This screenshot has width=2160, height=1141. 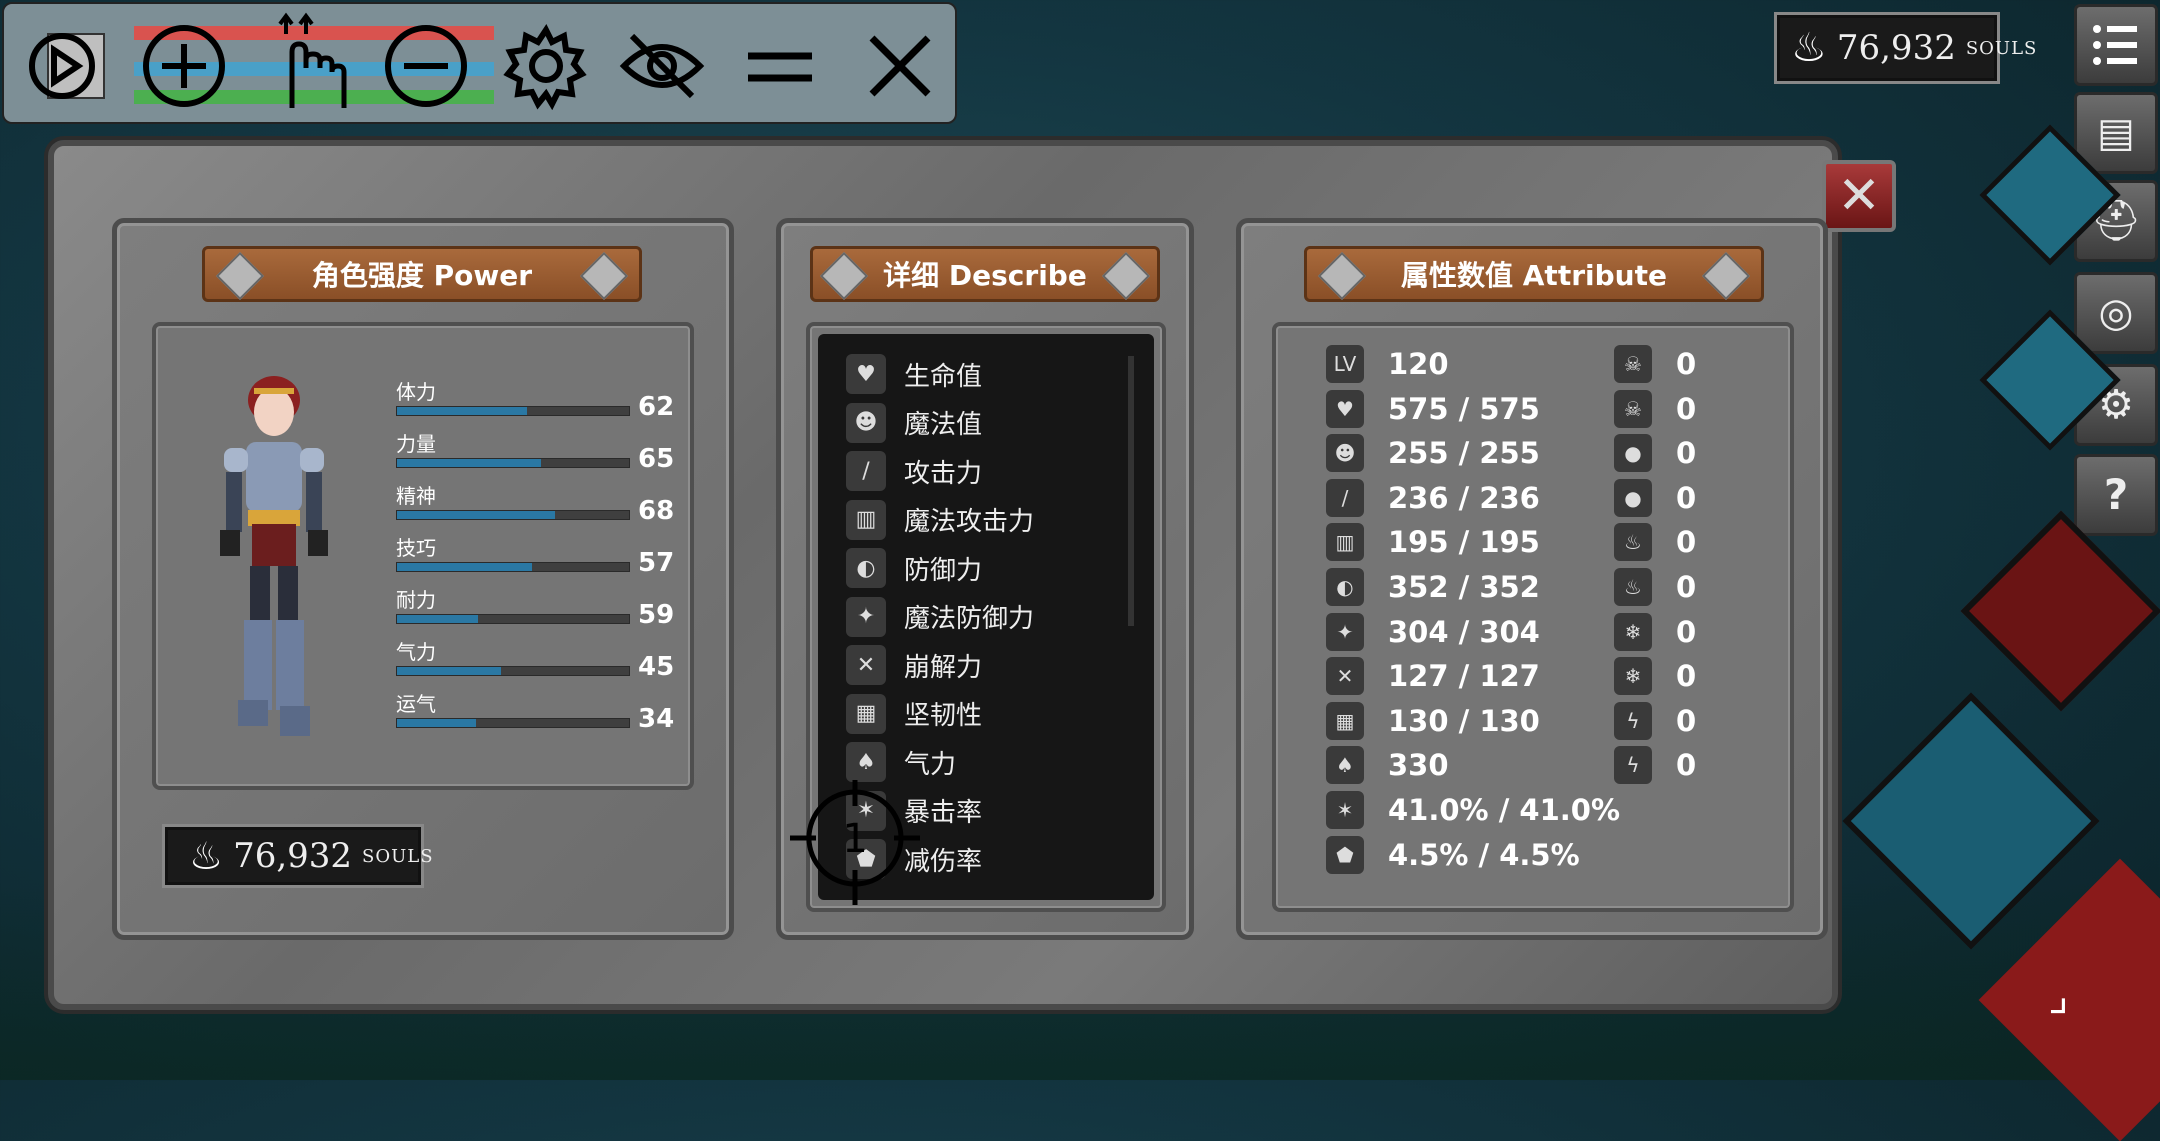 I want to click on snowflake-icon: ❄, so click(x=1633, y=631).